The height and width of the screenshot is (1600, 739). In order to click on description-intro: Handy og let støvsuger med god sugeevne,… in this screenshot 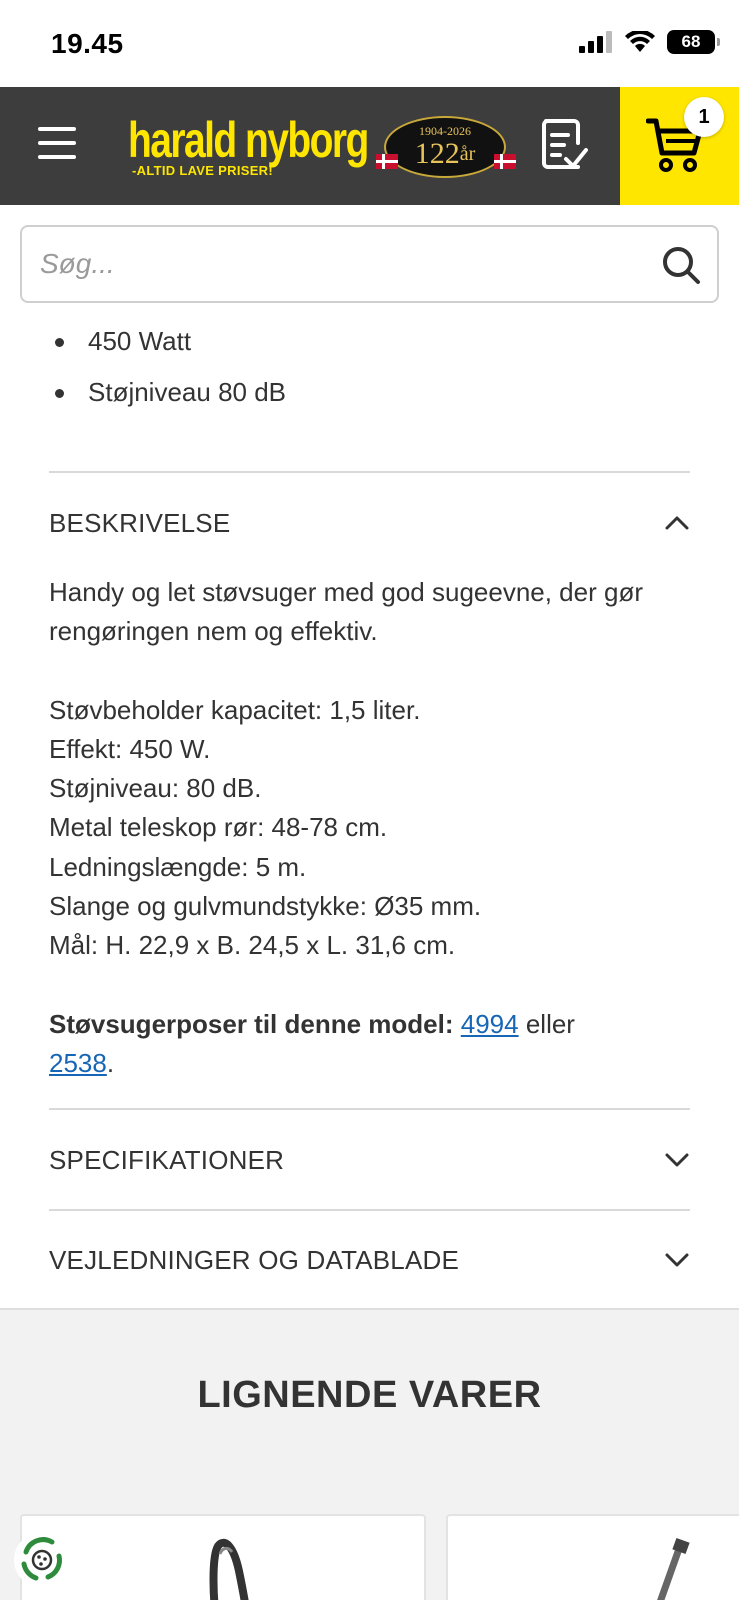, I will do `click(346, 612)`.